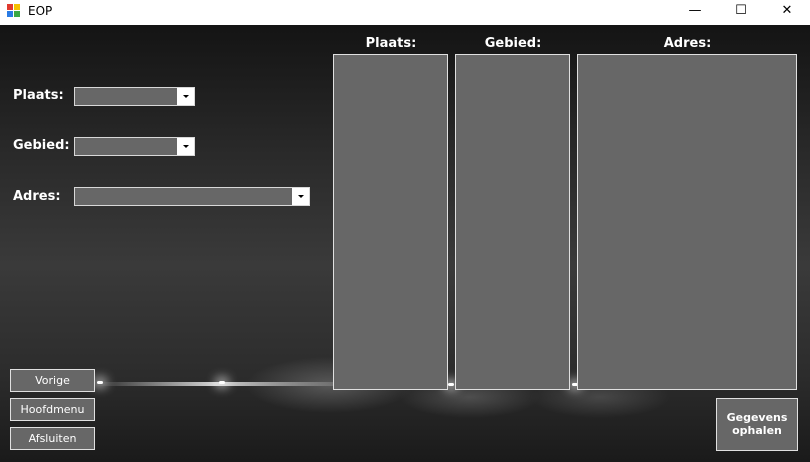 Image resolution: width=810 pixels, height=462 pixels. What do you see at coordinates (192, 196) in the screenshot?
I see `adres-combobox` at bounding box center [192, 196].